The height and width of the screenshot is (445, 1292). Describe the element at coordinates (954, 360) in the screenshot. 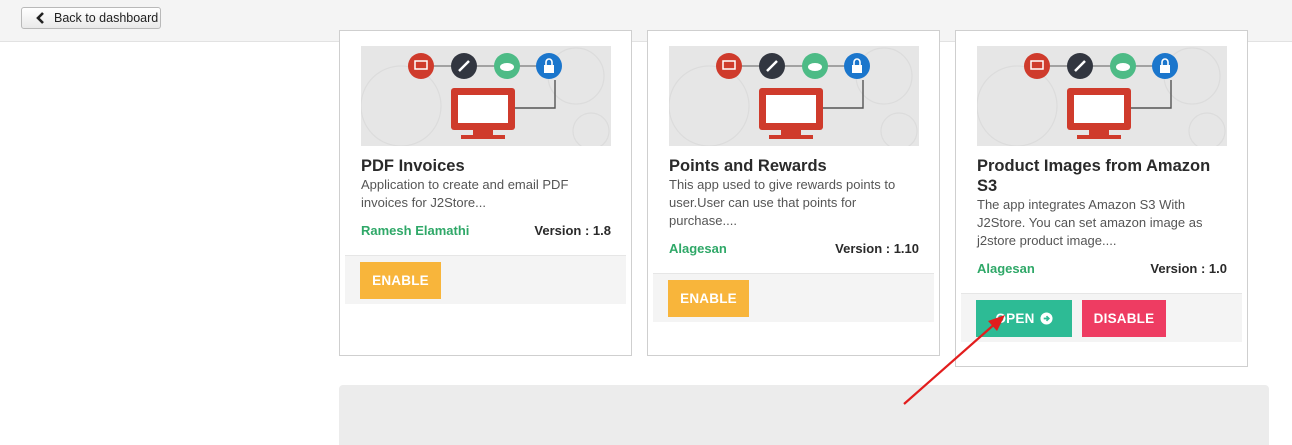

I see `annotation-arrow-icon` at that location.